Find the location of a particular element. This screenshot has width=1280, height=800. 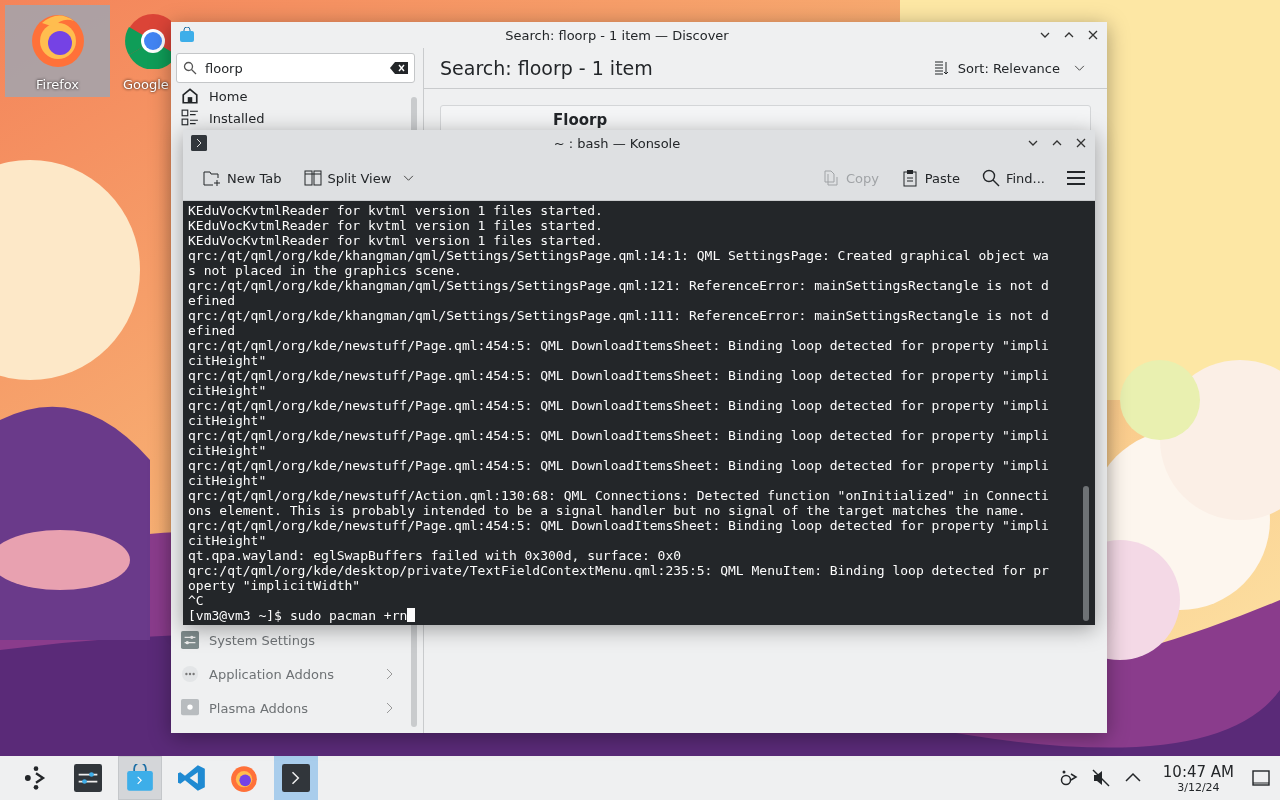

icon-label: Firefox is located at coordinates (57, 84).